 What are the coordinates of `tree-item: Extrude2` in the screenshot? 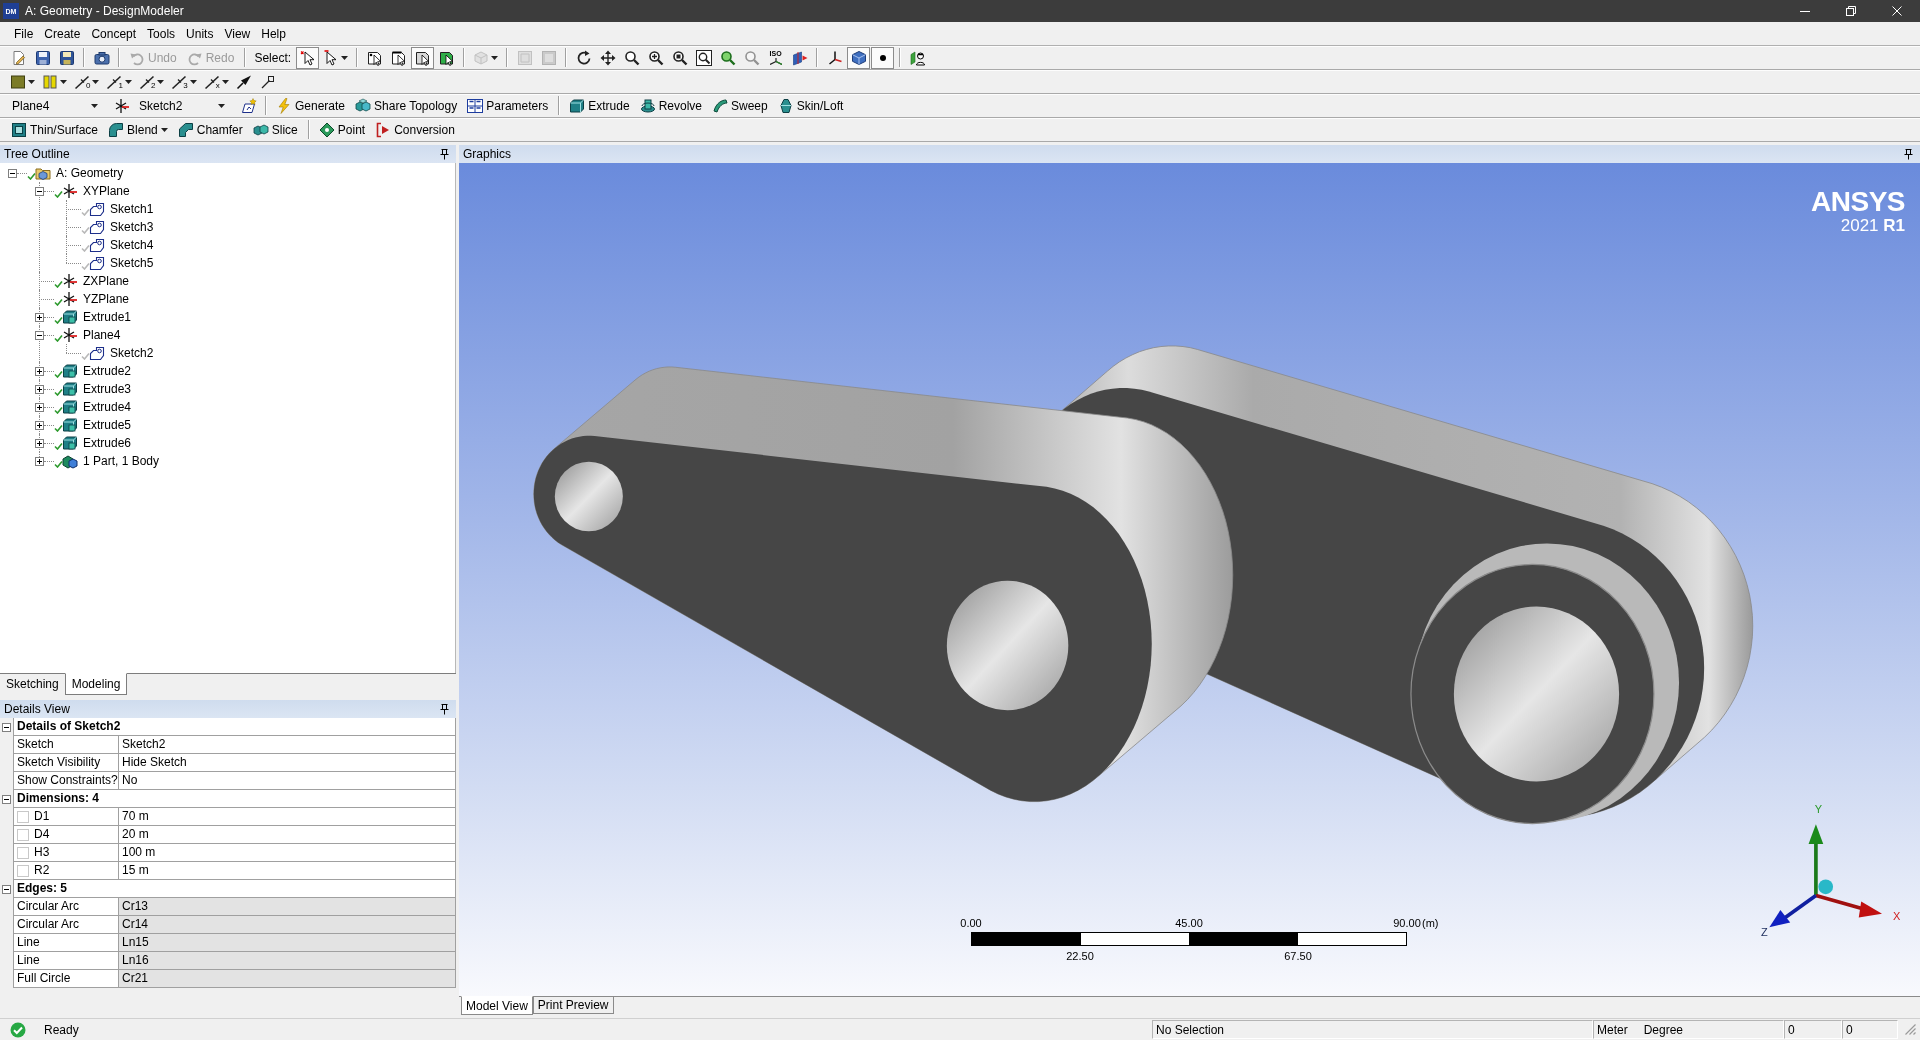 It's located at (107, 371).